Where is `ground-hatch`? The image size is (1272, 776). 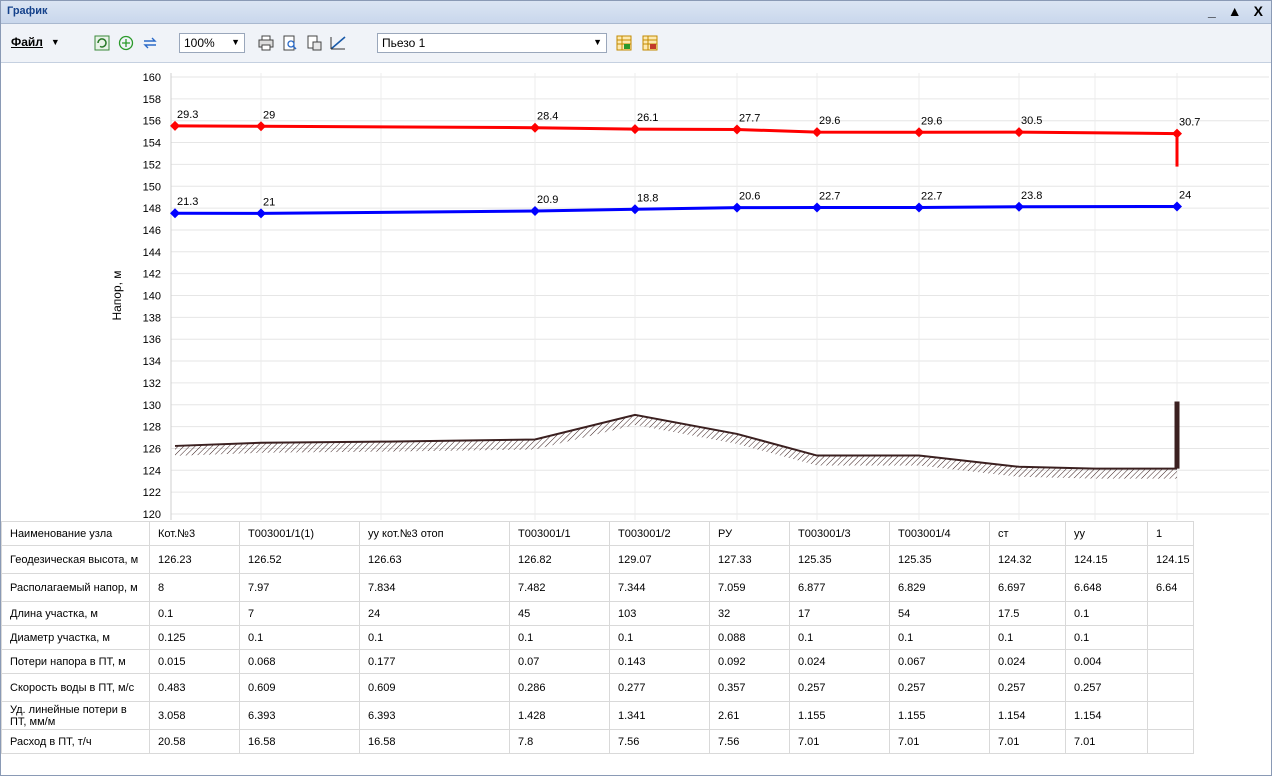 ground-hatch is located at coordinates (676, 446).